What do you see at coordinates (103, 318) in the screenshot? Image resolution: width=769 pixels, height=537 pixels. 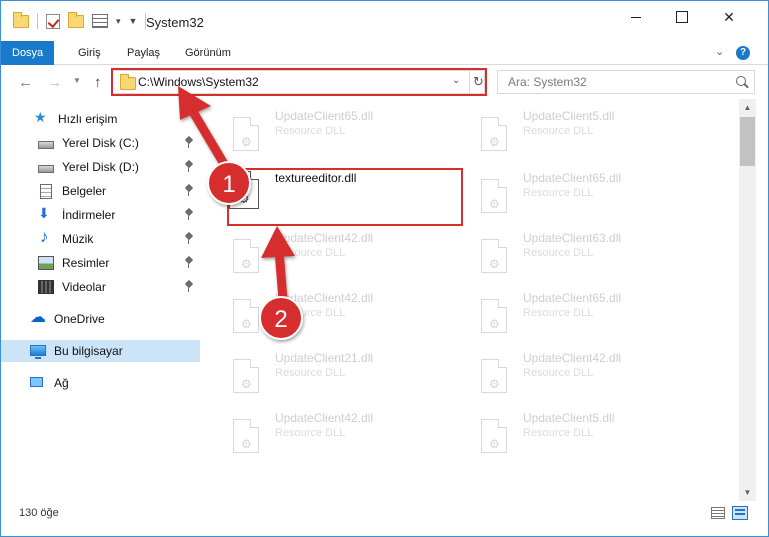 I see `sidebar-item-onedrive: OneDrive` at bounding box center [103, 318].